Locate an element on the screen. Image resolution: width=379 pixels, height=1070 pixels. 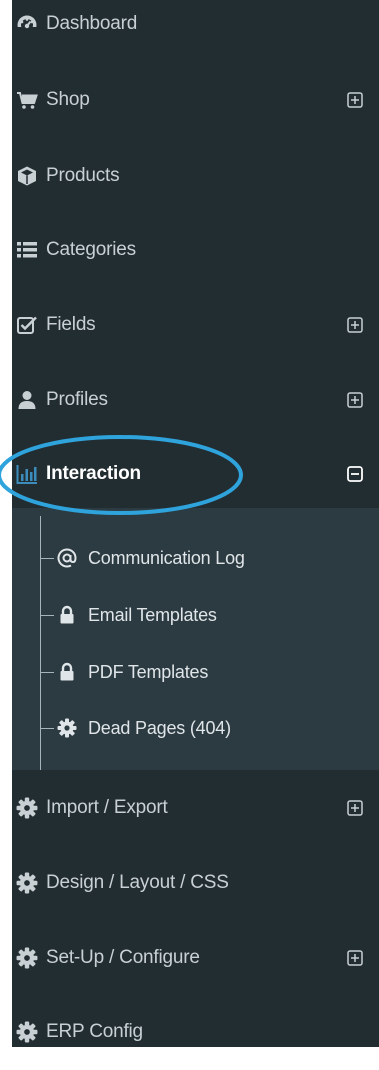
submenu-item-pdf-templates: PDF Templates is located at coordinates (209, 672).